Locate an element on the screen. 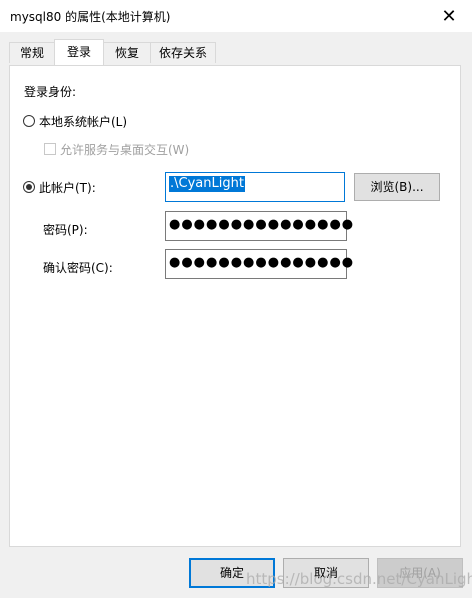  account-input: .\CyanLight is located at coordinates (255, 187).